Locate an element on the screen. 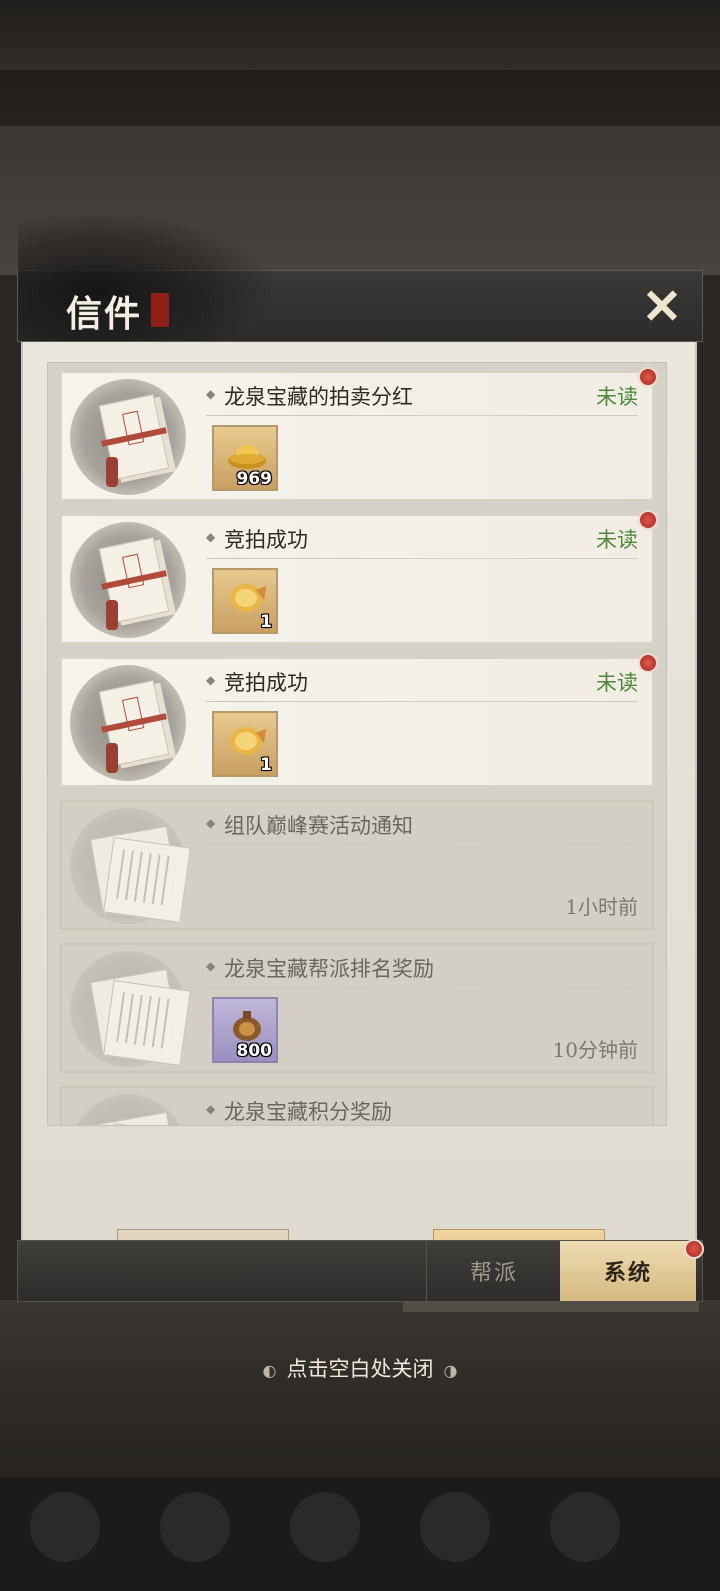  close-hint: ◐ 点击空白处关闭 ◑ is located at coordinates (360, 1368).